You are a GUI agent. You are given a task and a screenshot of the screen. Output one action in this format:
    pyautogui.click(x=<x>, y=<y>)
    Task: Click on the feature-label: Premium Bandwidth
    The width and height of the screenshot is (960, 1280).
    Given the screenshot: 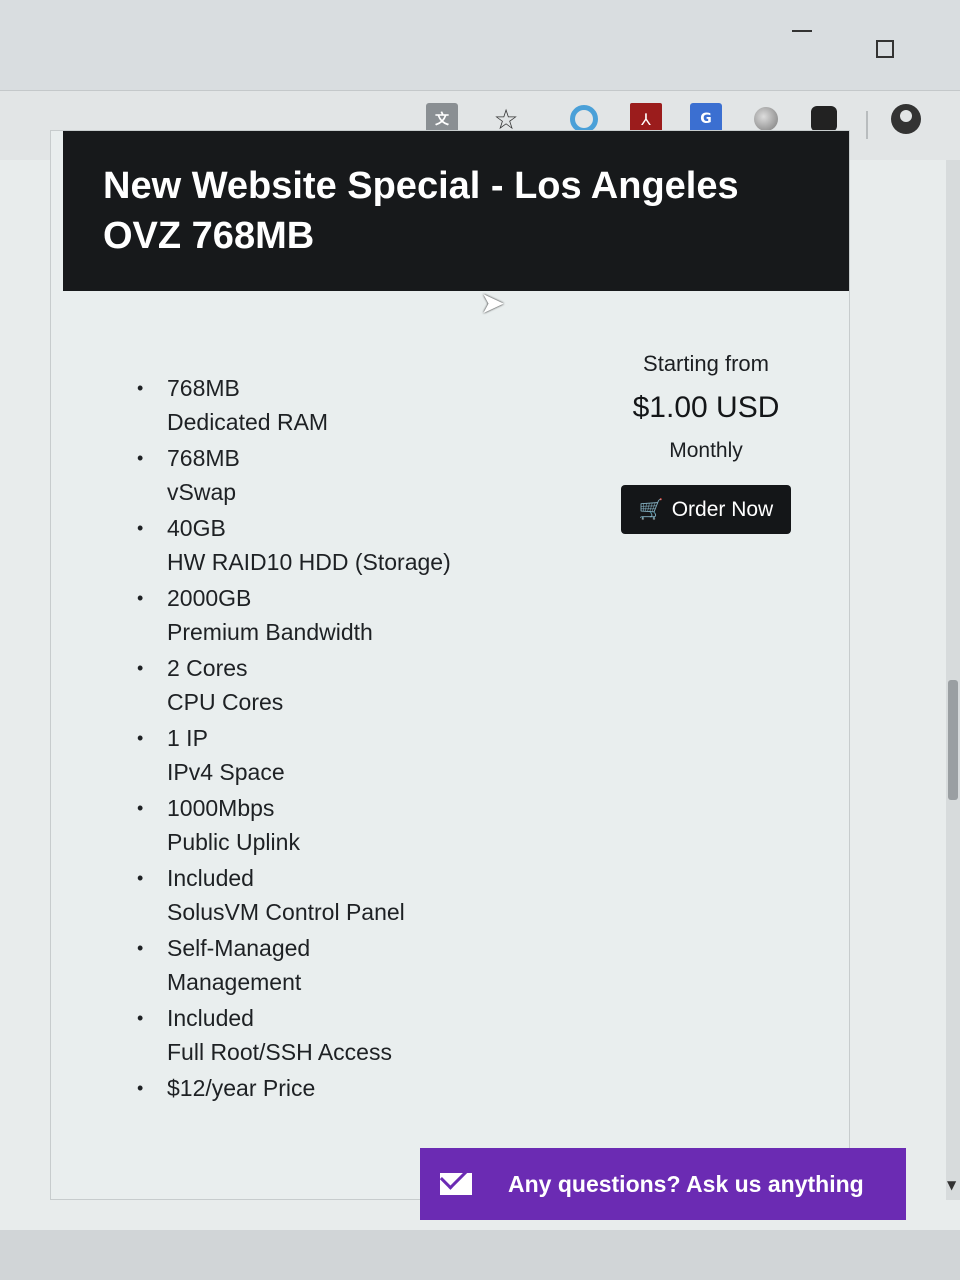 What is the action you would take?
    pyautogui.click(x=270, y=632)
    